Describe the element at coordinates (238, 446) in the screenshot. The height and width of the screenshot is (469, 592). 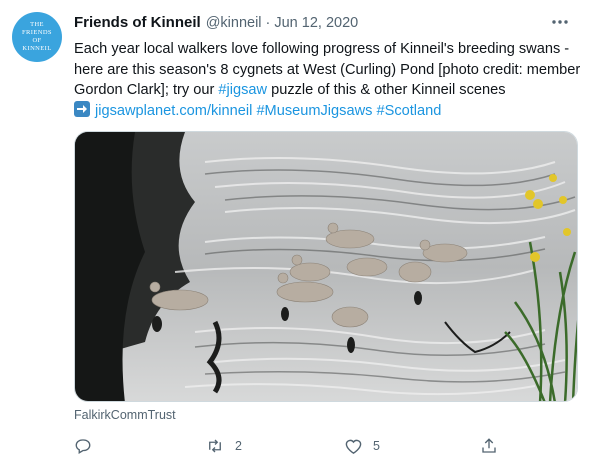
I see `retweet-count: 2` at that location.